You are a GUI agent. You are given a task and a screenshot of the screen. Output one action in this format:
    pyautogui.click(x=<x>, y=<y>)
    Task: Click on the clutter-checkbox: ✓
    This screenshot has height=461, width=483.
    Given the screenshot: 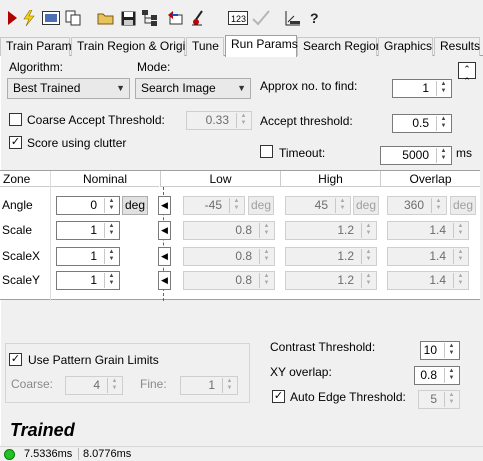 What is the action you would take?
    pyautogui.click(x=15, y=142)
    